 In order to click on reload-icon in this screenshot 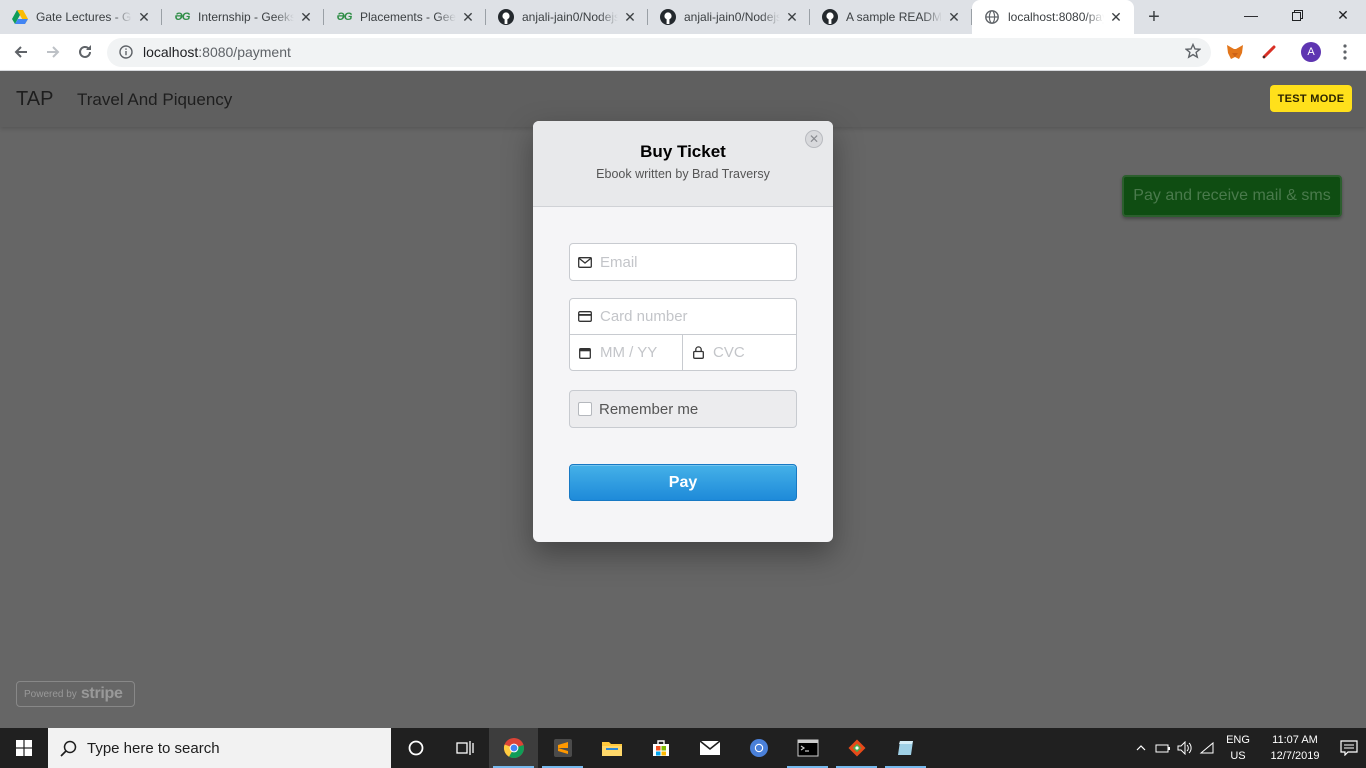, I will do `click(85, 52)`.